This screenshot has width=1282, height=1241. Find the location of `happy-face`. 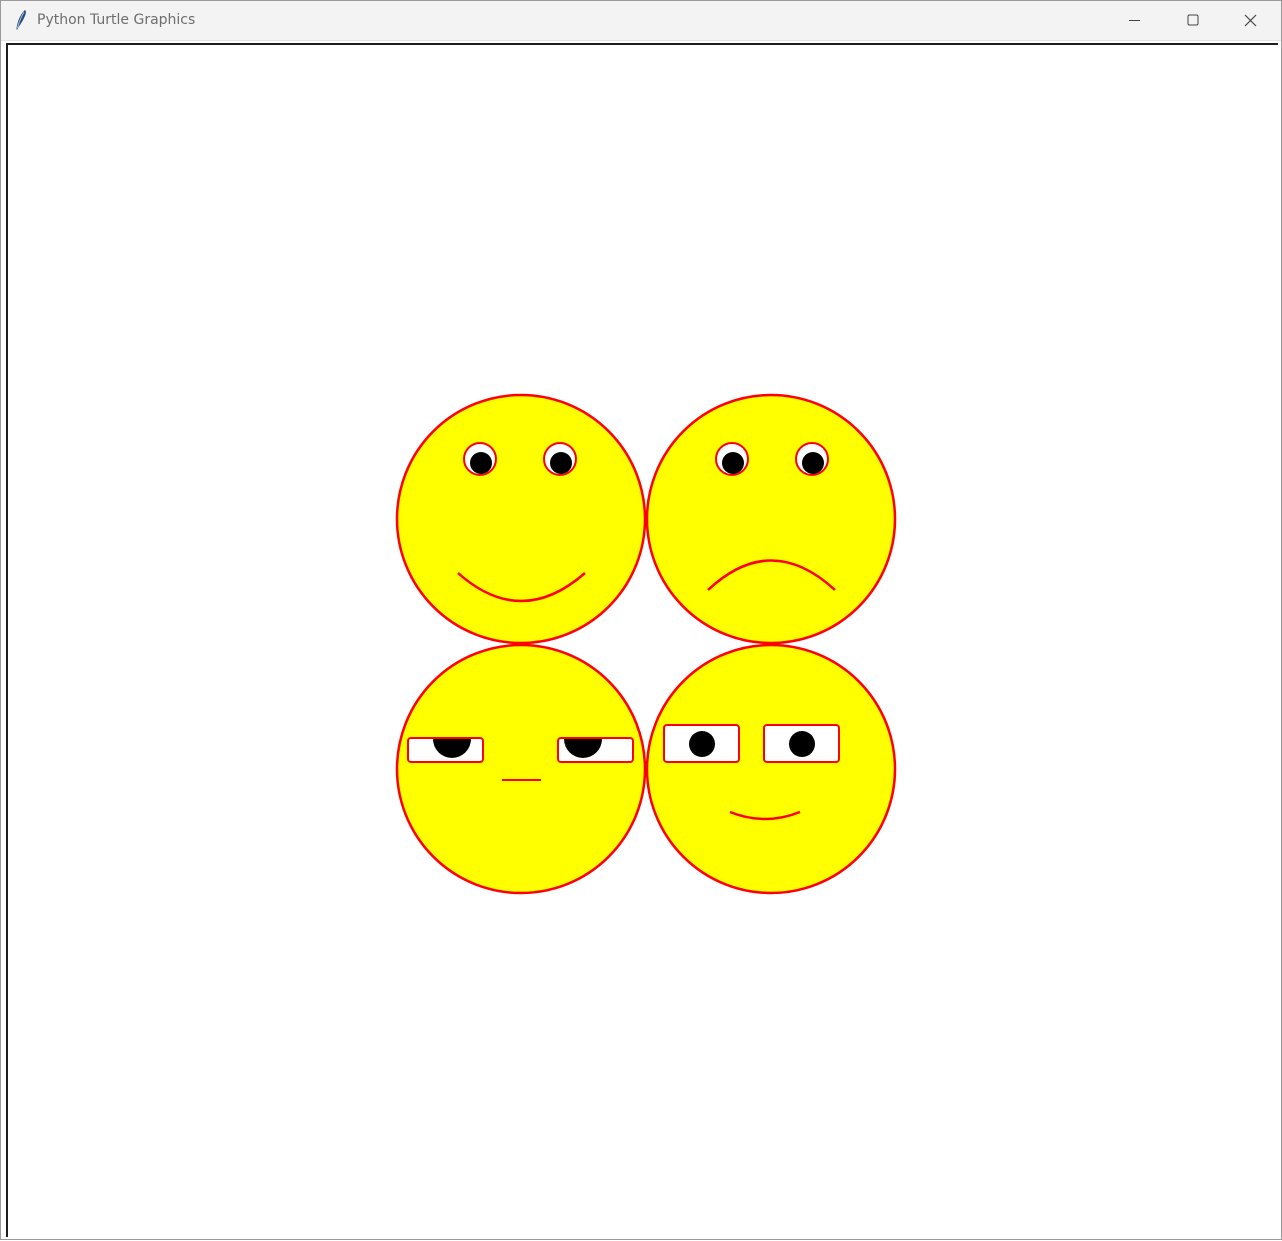

happy-face is located at coordinates (521, 519).